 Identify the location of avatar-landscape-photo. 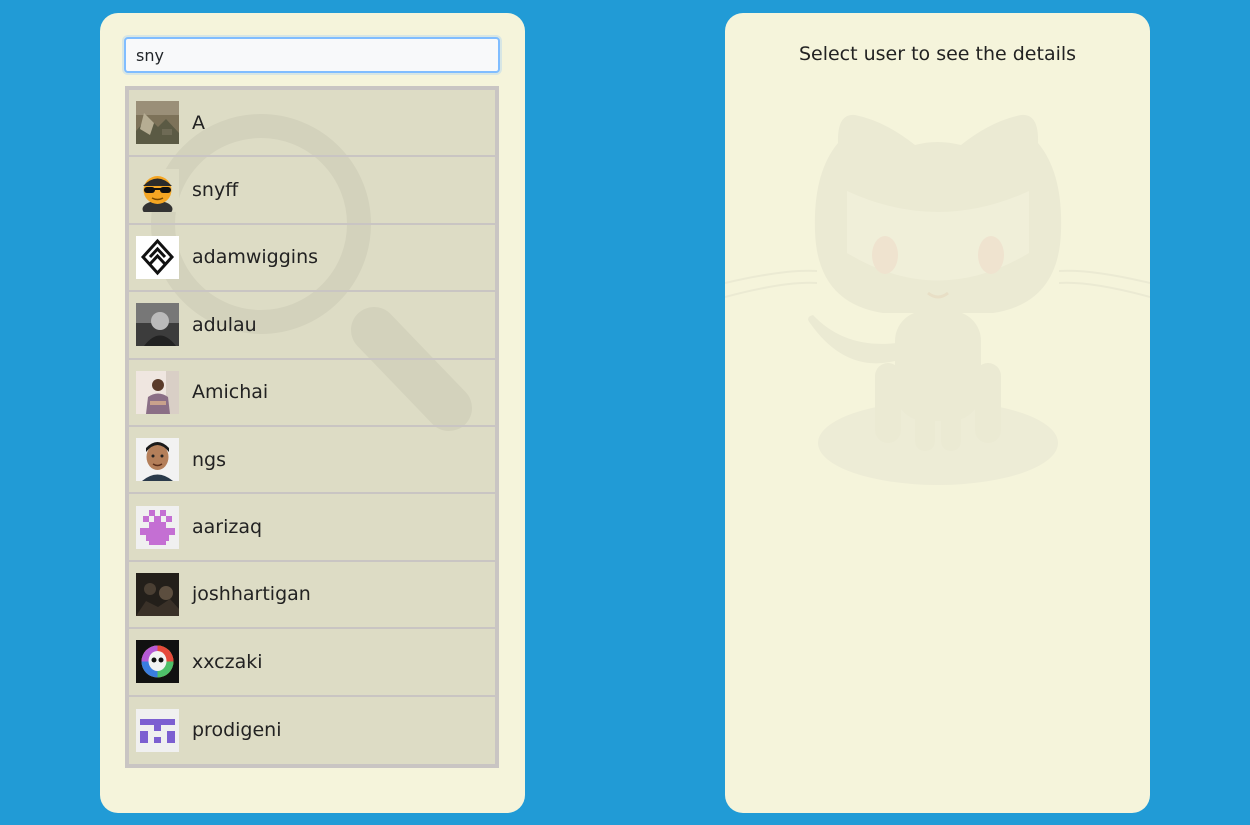
(157, 123).